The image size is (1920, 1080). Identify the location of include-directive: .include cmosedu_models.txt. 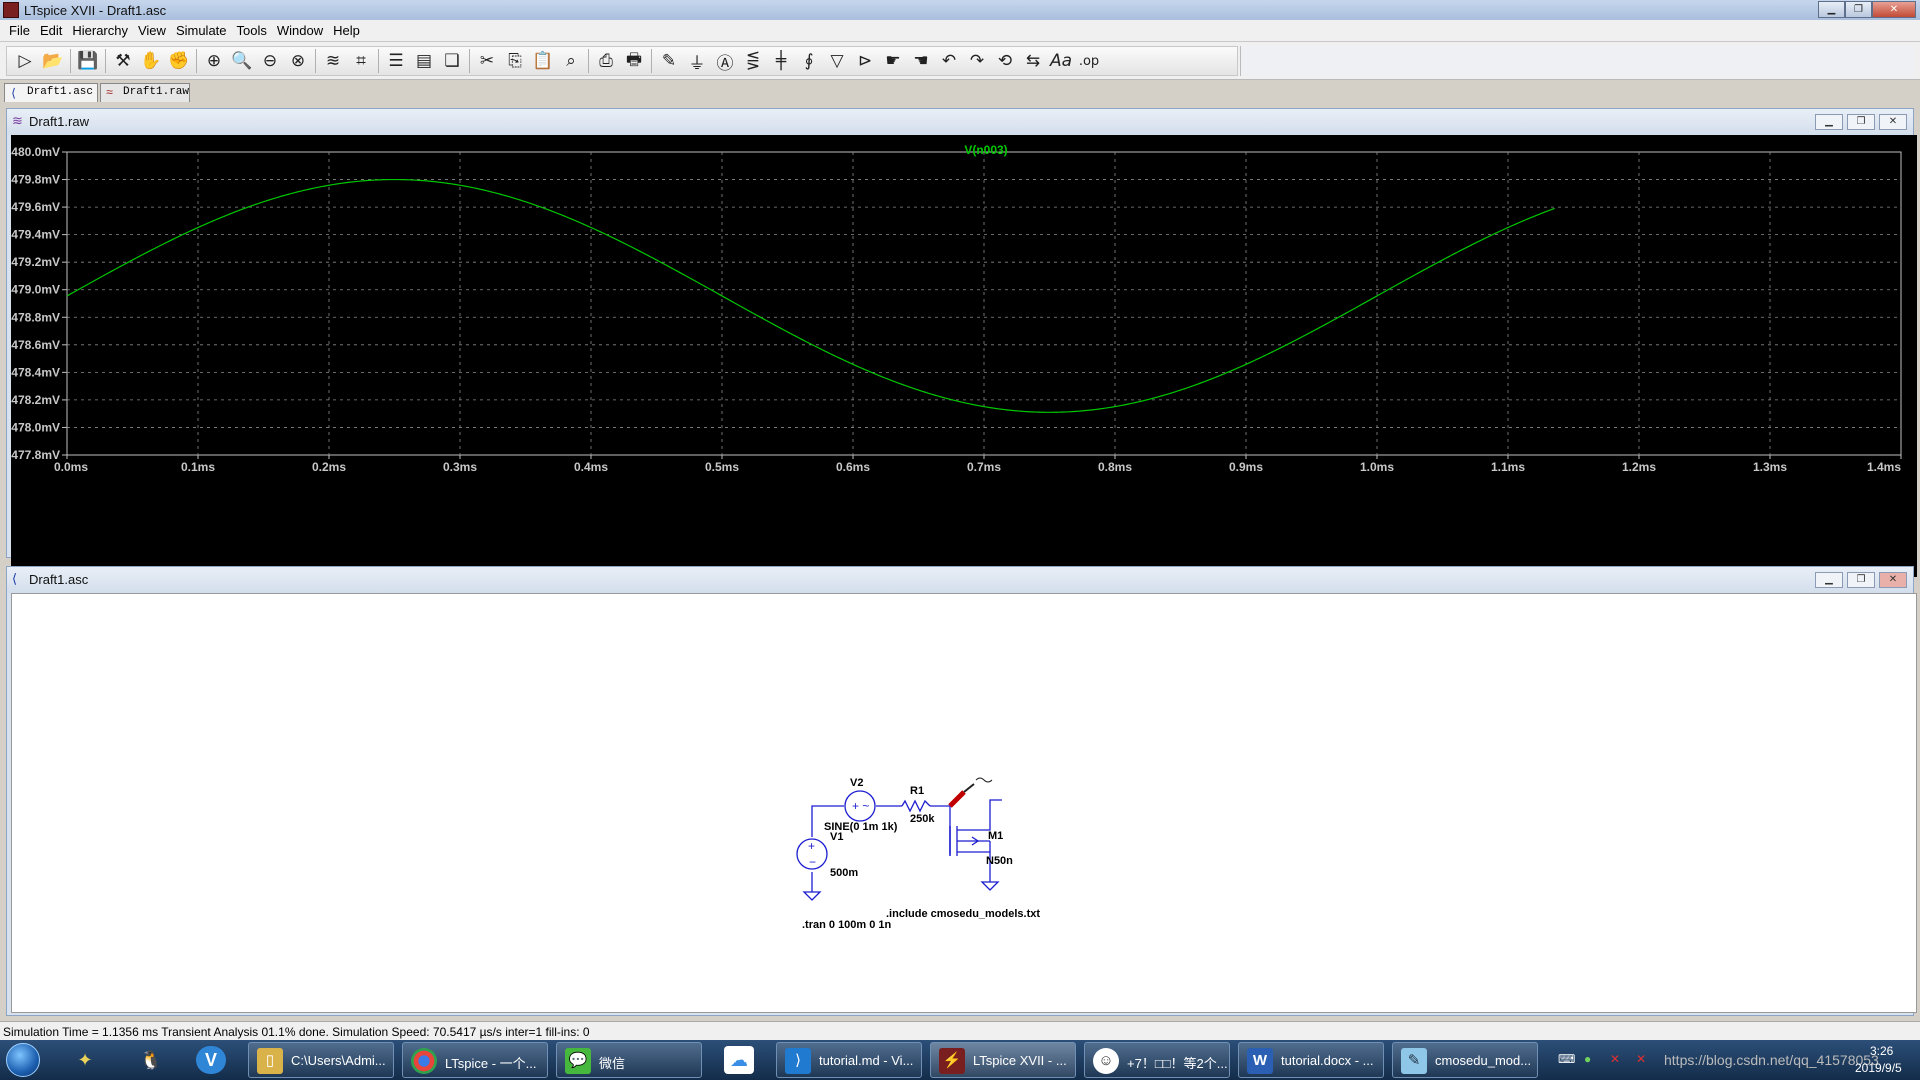
(963, 914).